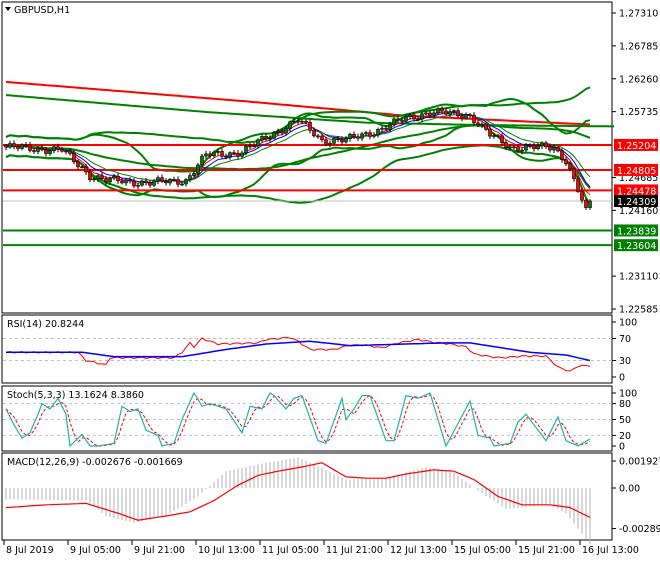  I want to click on stoch-tick-label: 50, so click(625, 420).